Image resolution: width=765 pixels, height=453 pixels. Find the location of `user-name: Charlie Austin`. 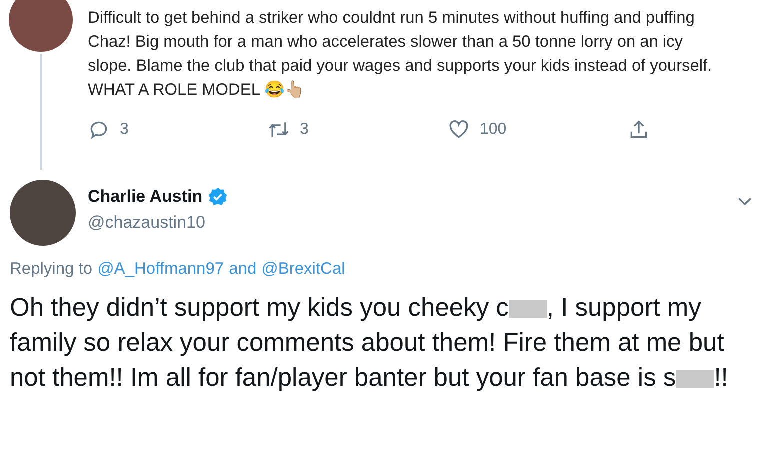

user-name: Charlie Austin is located at coordinates (145, 197).